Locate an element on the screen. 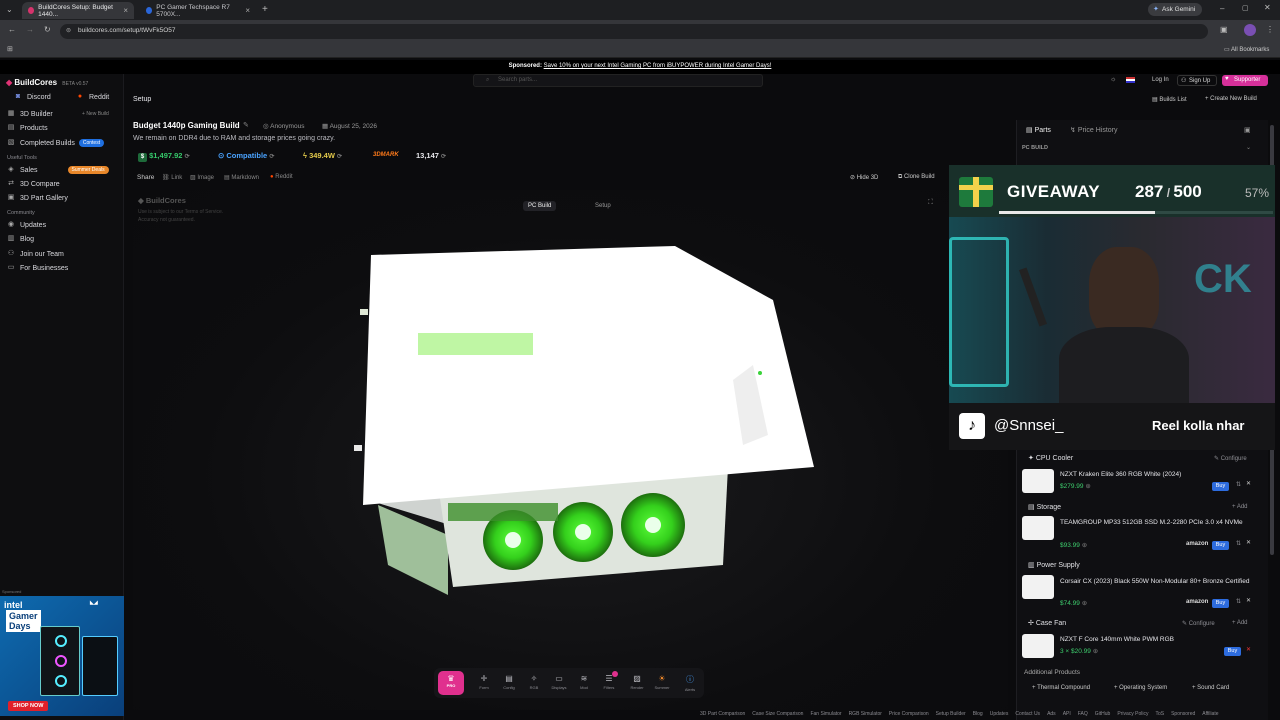 The width and height of the screenshot is (1280, 720). price-total: $ $1,497.92 ⟳ is located at coordinates (164, 157).